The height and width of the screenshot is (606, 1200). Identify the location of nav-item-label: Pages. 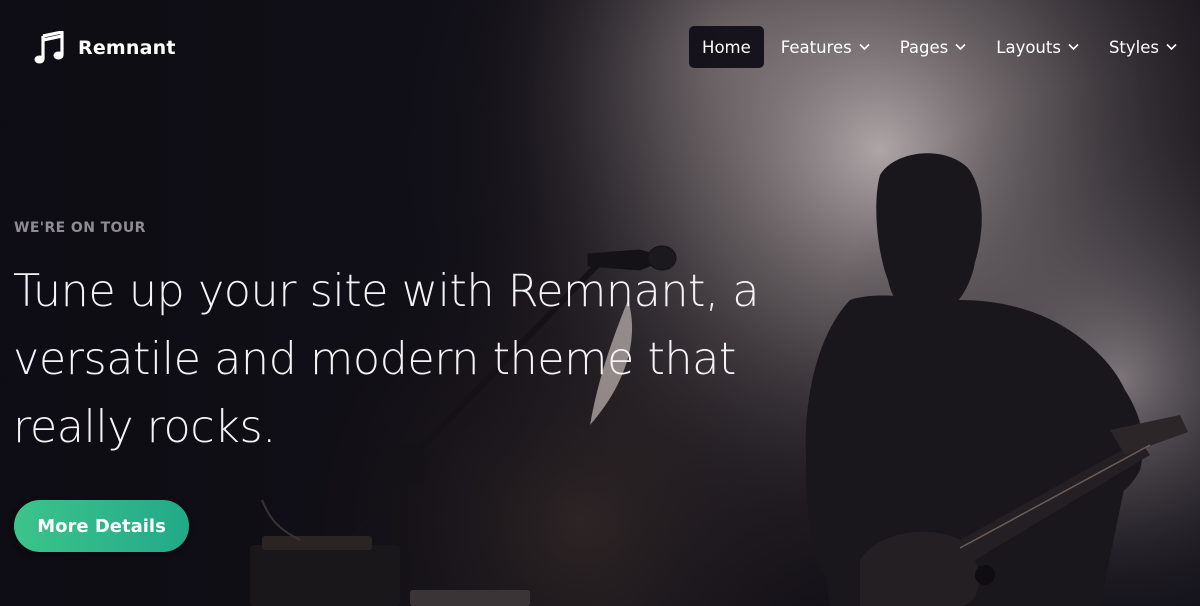
(924, 47).